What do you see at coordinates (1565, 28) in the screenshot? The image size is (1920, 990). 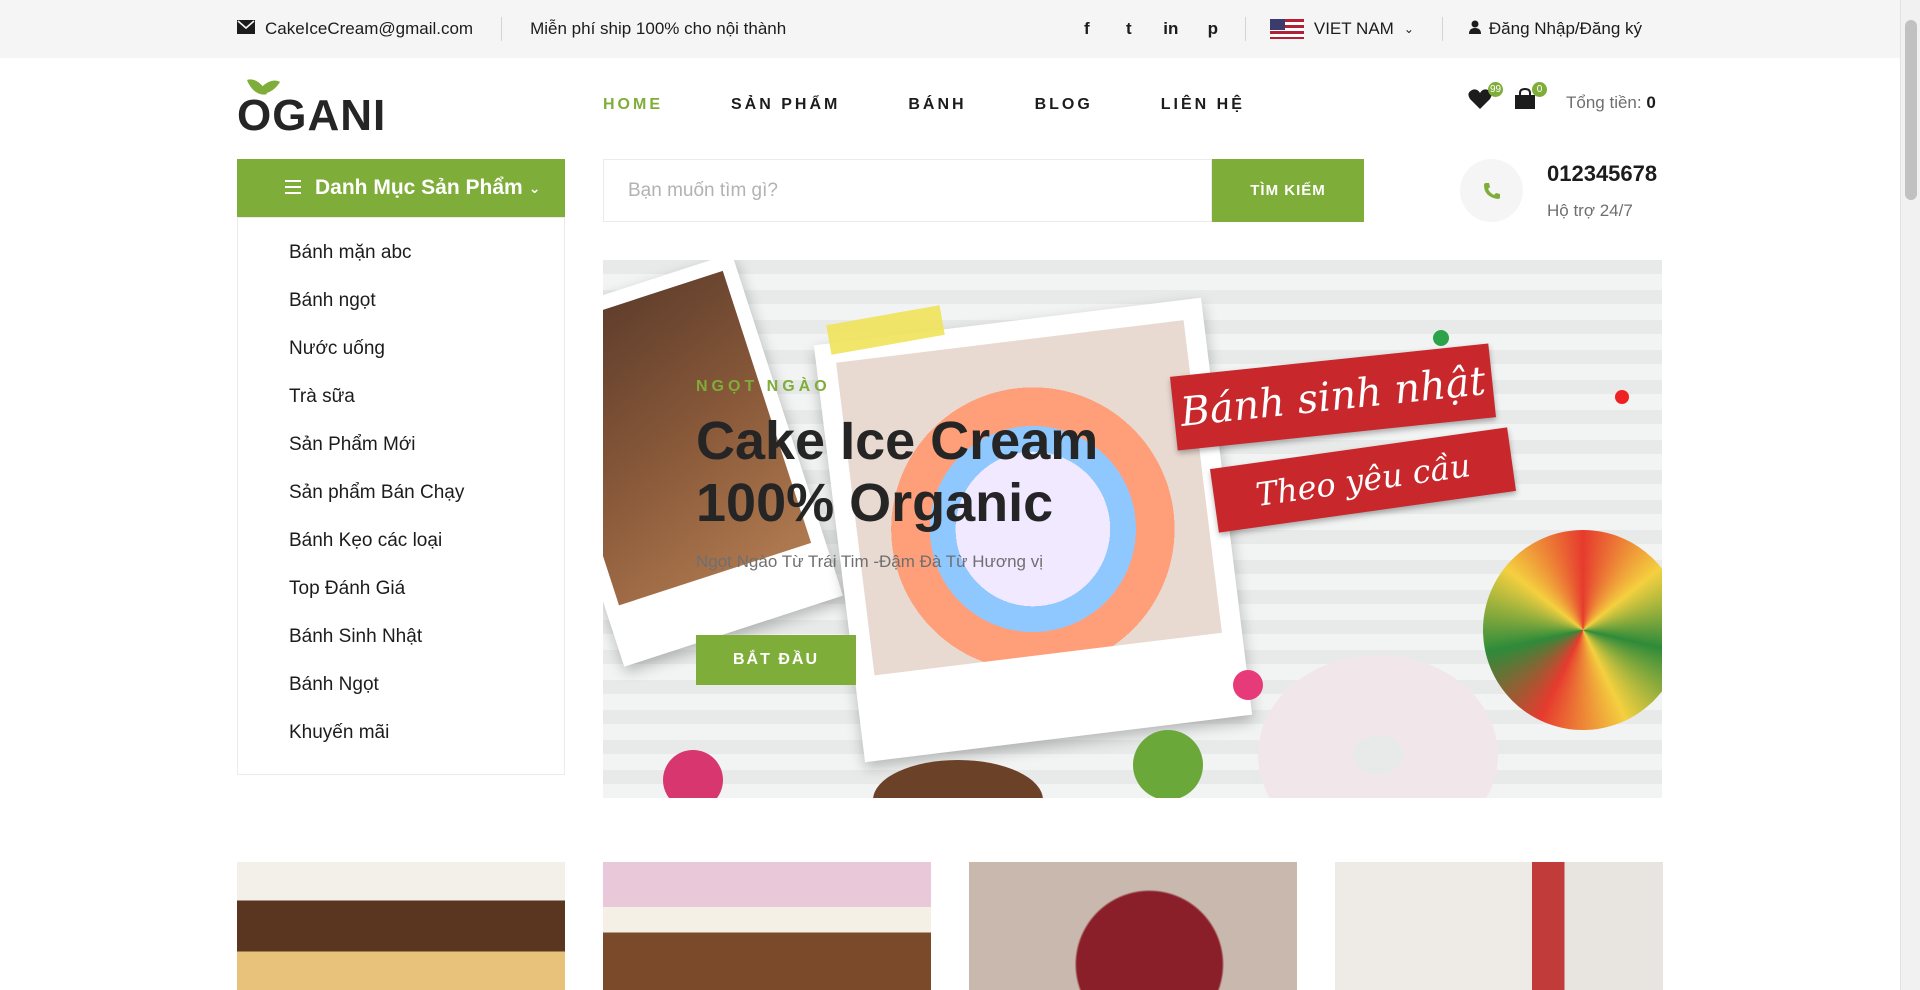 I see `login-label: Đăng Nhập/Đăng ký` at bounding box center [1565, 28].